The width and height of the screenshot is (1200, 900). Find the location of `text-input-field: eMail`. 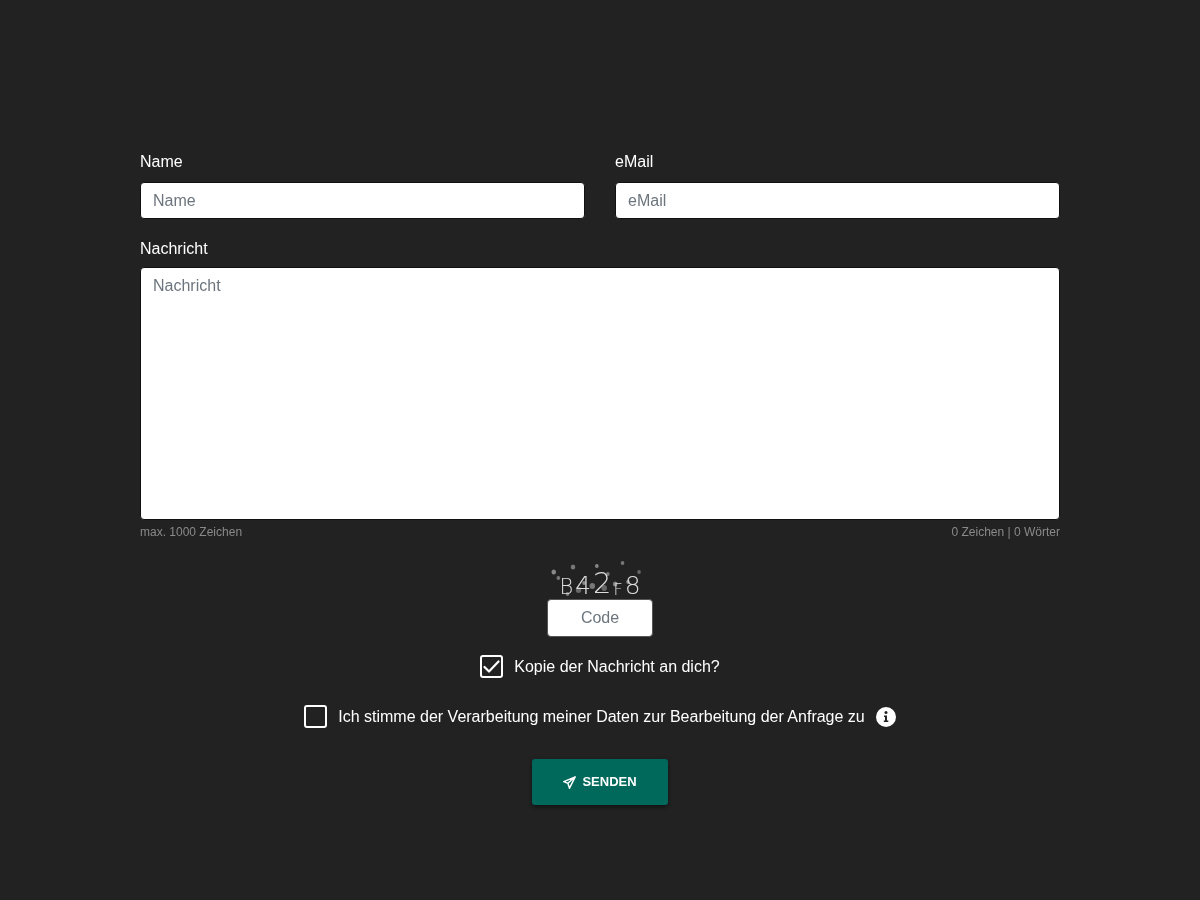

text-input-field: eMail is located at coordinates (837, 200).